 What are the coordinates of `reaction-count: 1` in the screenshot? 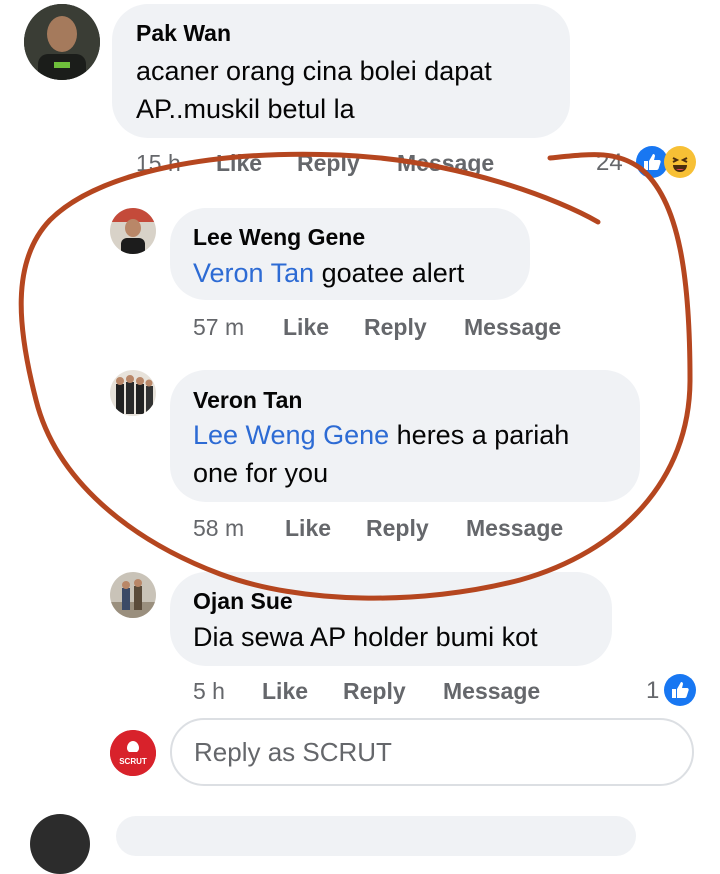 It's located at (652, 691).